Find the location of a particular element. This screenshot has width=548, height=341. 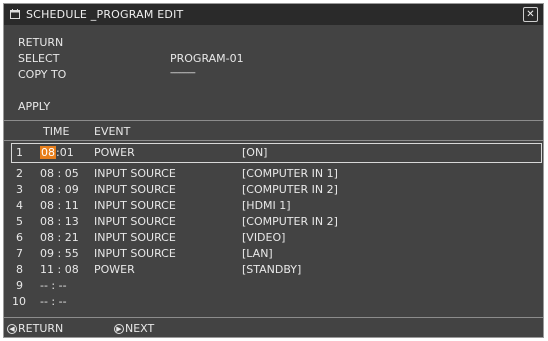

table-row: 8 11 : 08 POWER [STANDBY] is located at coordinates (273, 270).